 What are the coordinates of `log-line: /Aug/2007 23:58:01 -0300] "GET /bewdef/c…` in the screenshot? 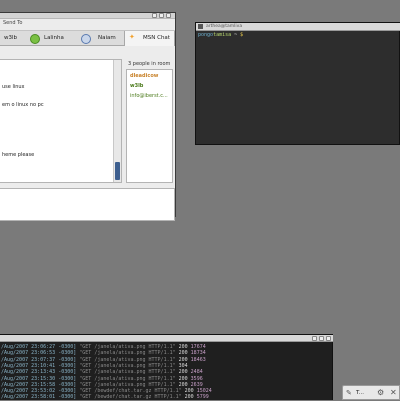 It's located at (105, 397).